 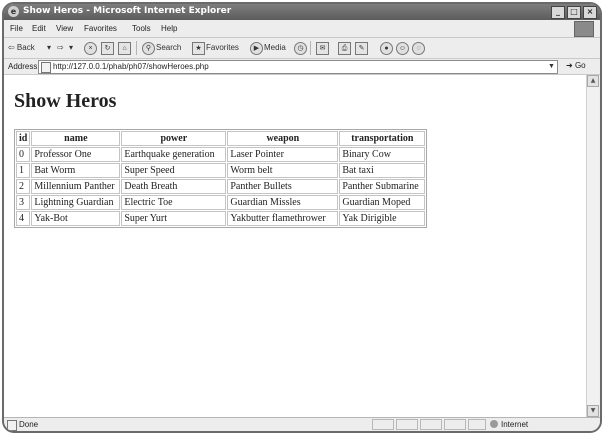 What do you see at coordinates (76, 154) in the screenshot?
I see `cell-name: Professor One` at bounding box center [76, 154].